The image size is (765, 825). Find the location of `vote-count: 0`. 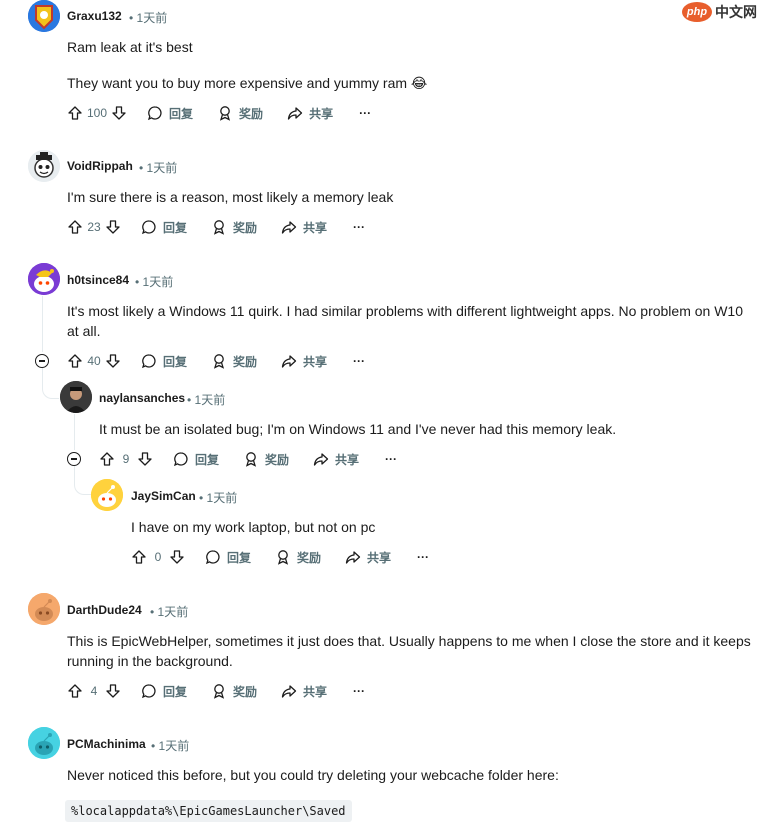

vote-count: 0 is located at coordinates (158, 557).